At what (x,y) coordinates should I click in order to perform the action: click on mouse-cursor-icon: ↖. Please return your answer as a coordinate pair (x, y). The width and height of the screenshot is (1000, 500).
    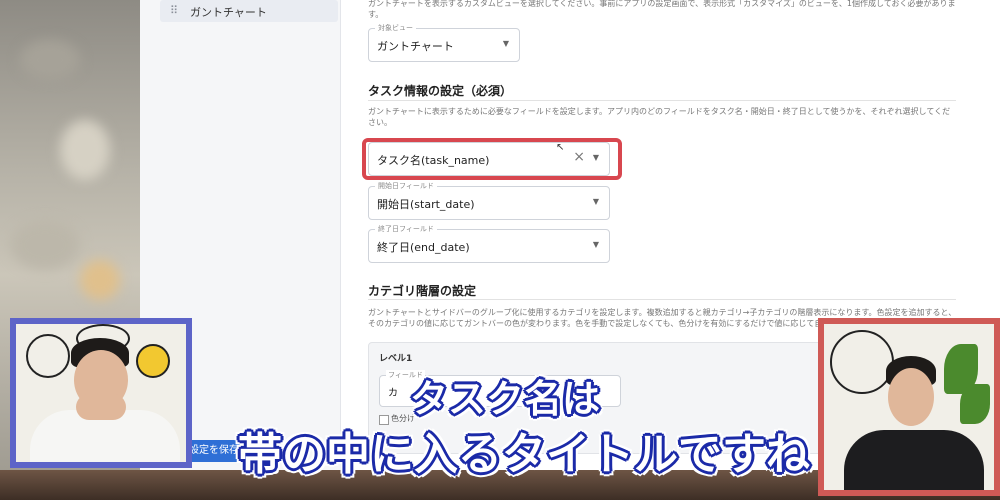
    Looking at the image, I should click on (560, 147).